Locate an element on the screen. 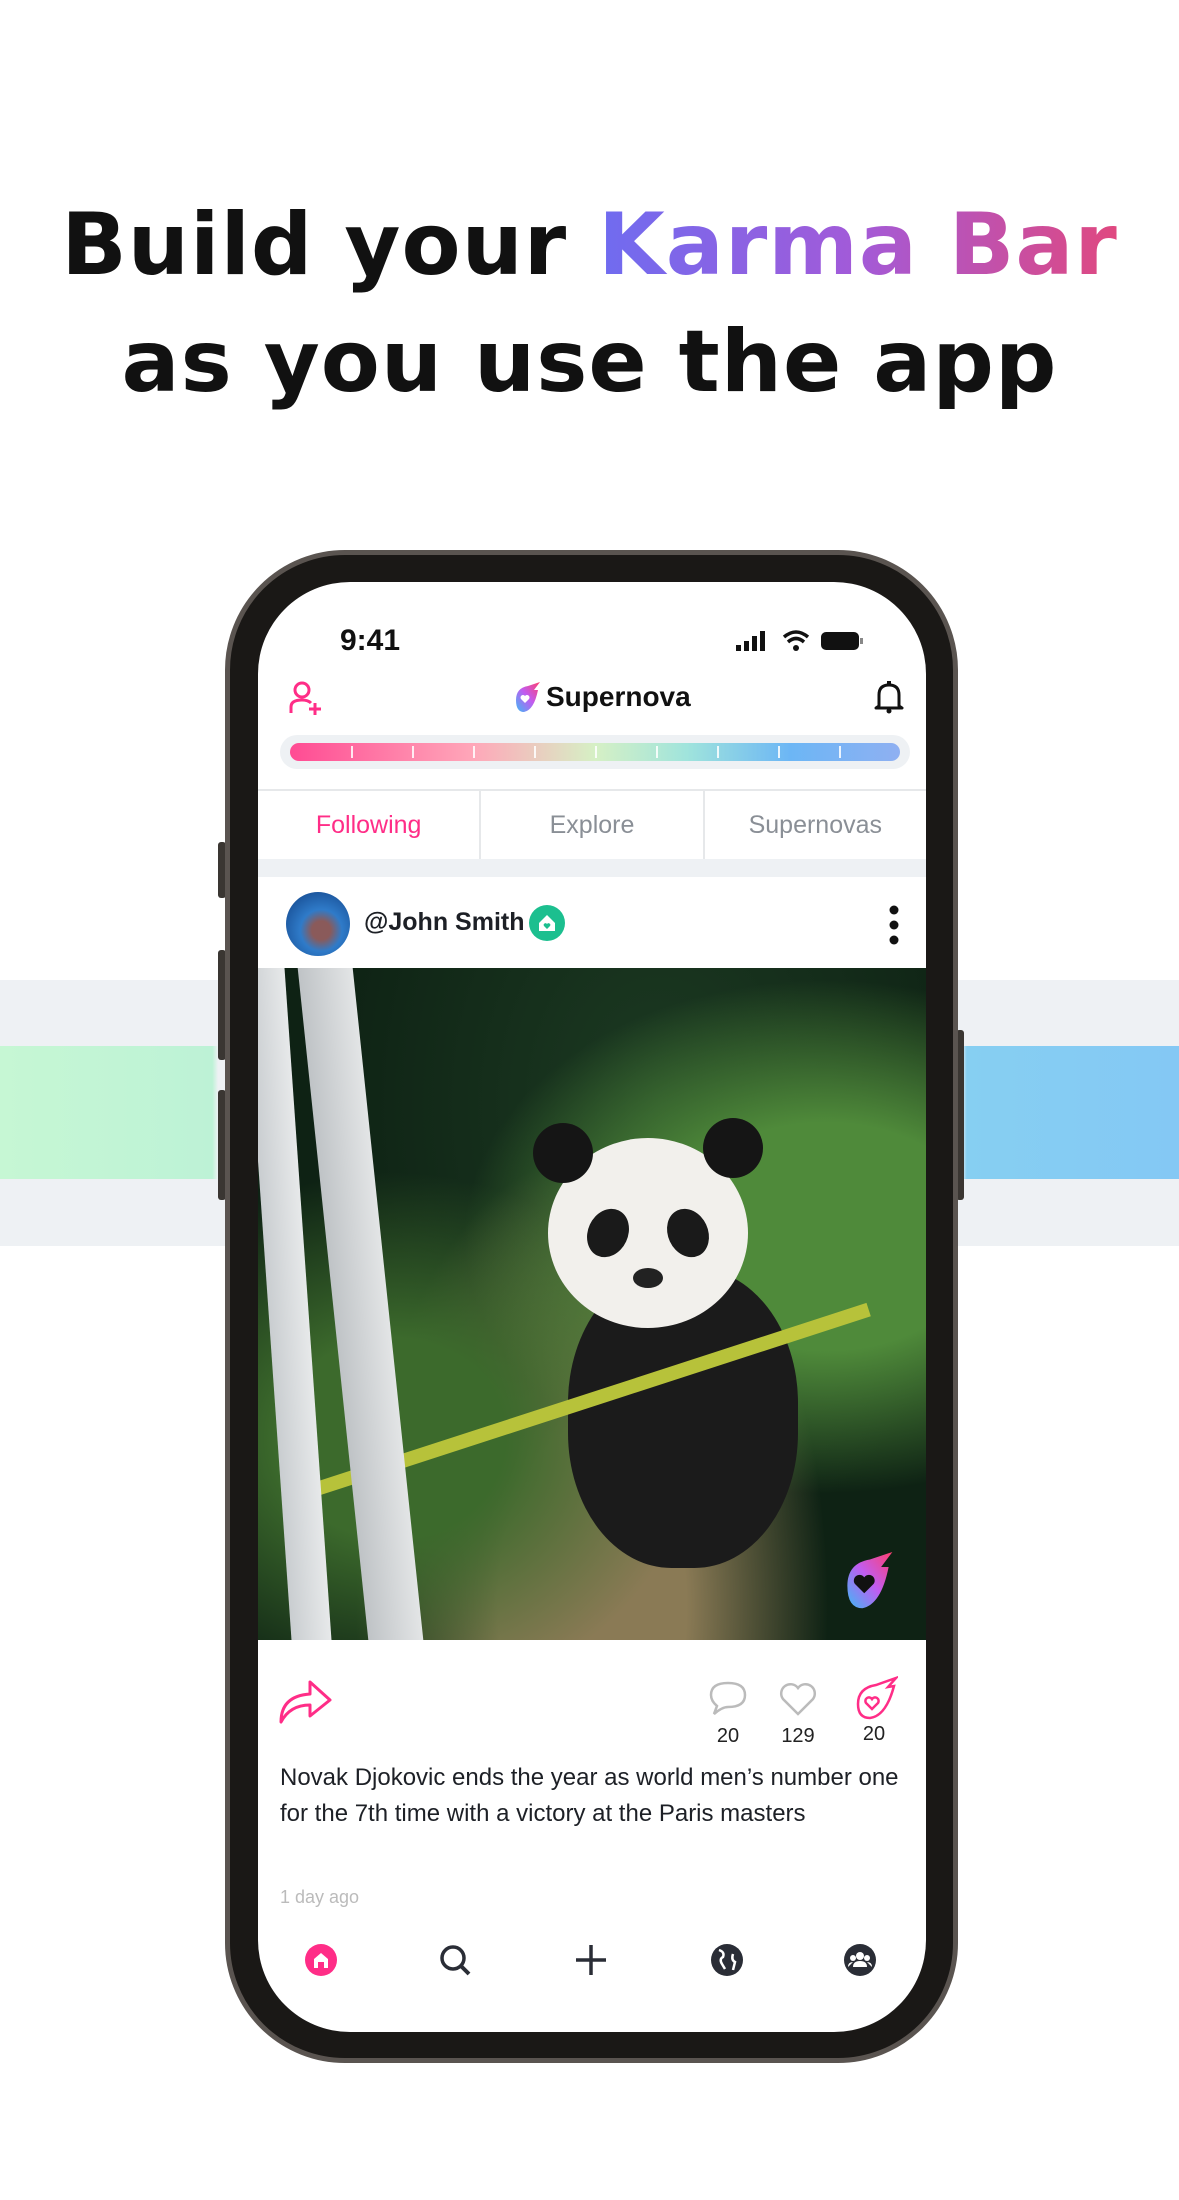 The height and width of the screenshot is (2200, 1179). add-user-icon is located at coordinates (306, 698).